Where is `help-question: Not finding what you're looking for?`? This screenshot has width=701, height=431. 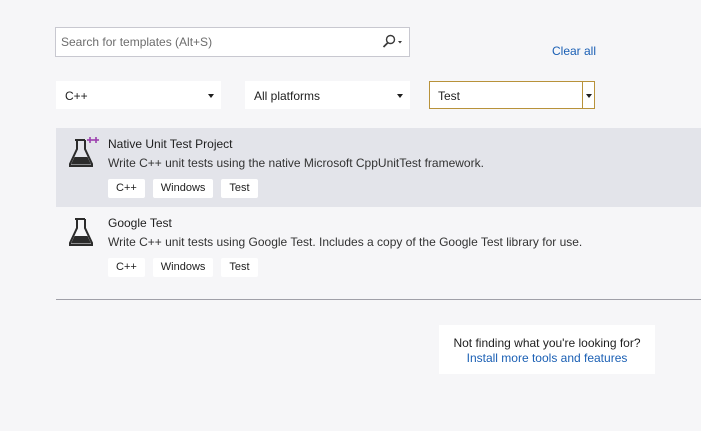 help-question: Not finding what you're looking for? is located at coordinates (547, 343).